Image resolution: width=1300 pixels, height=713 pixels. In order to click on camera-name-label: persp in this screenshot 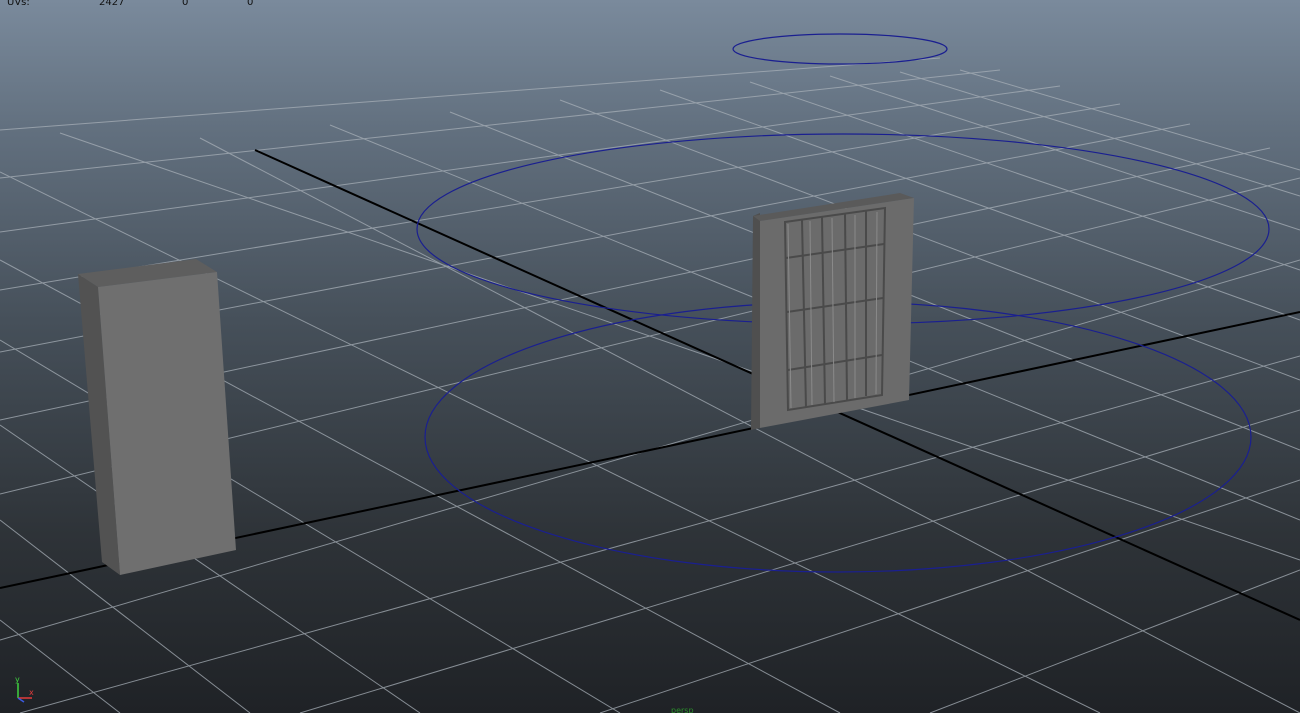, I will do `click(682, 709)`.